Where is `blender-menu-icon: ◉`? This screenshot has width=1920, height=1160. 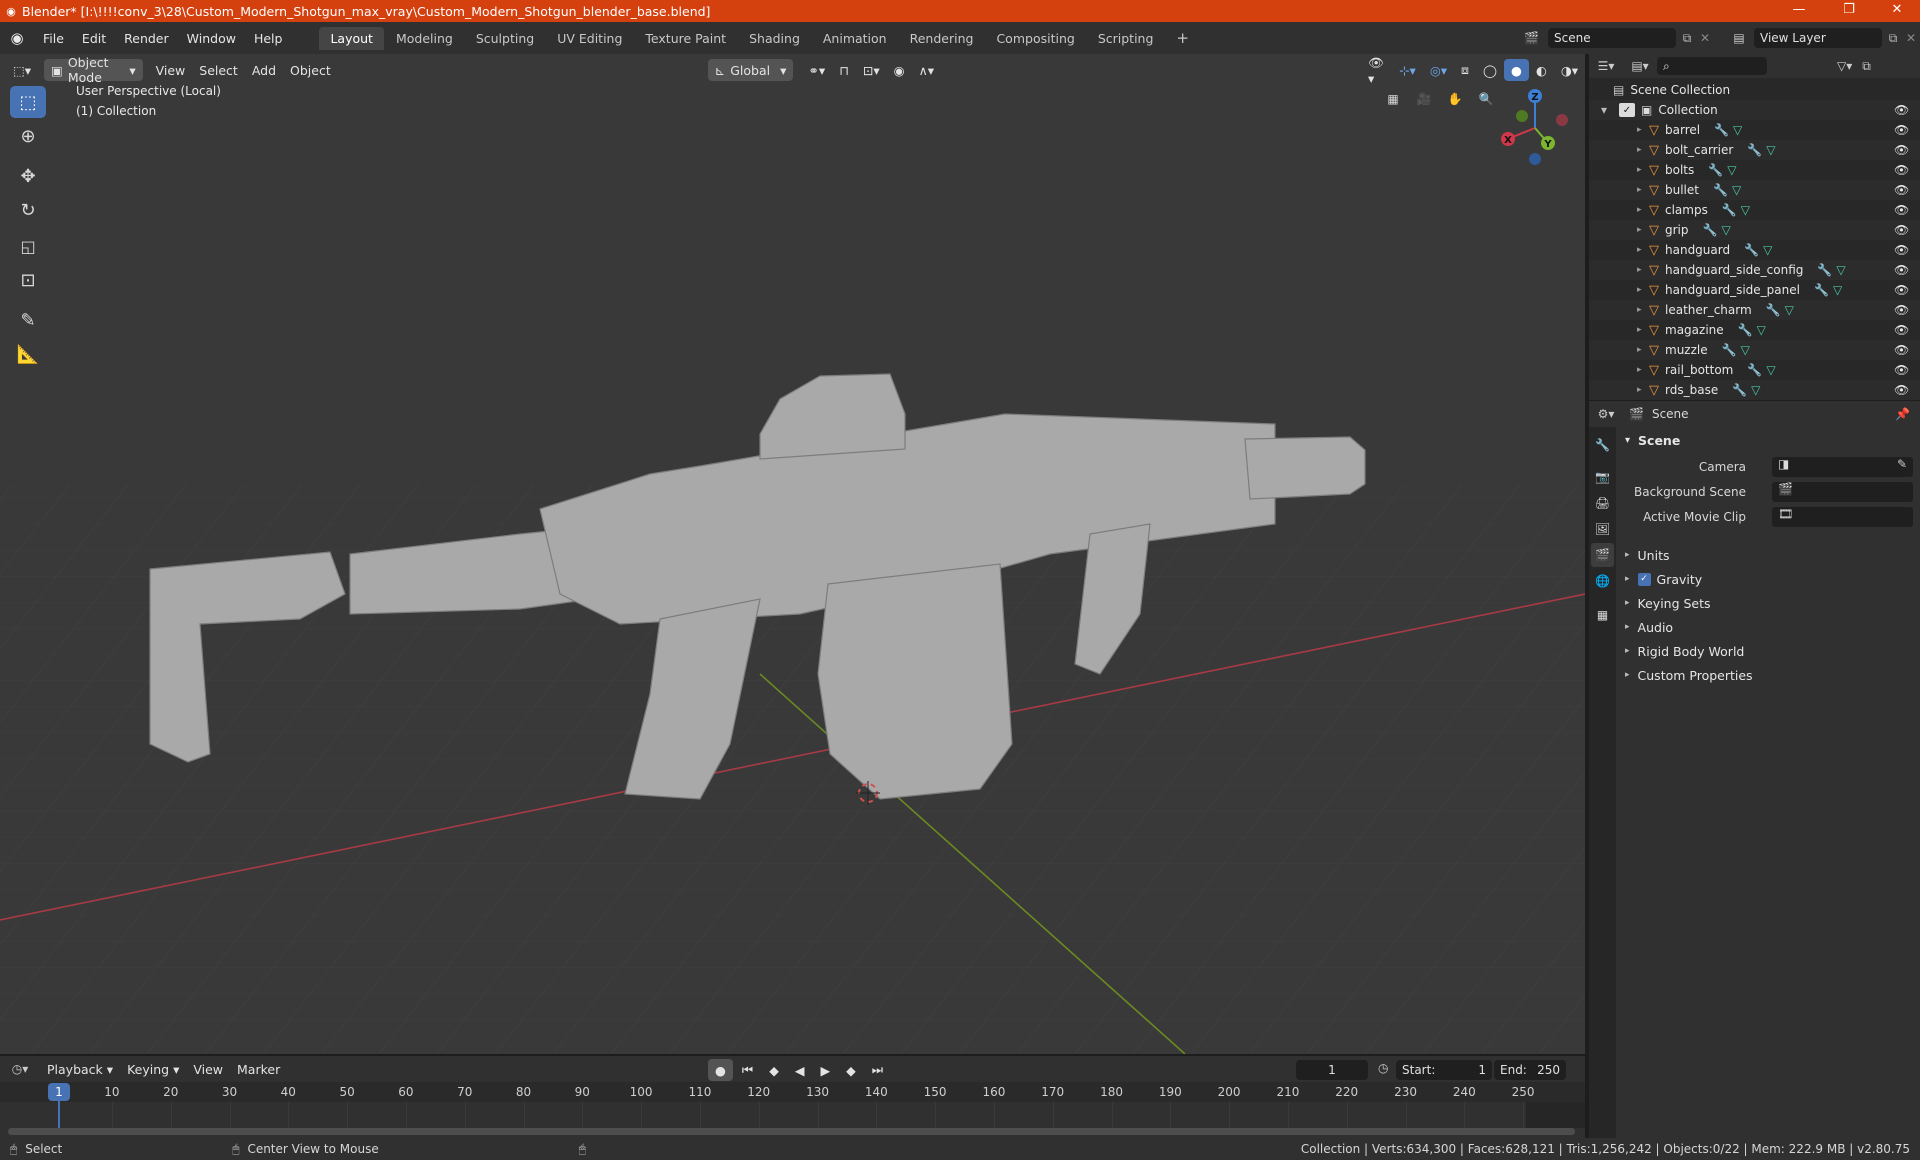 blender-menu-icon: ◉ is located at coordinates (17, 38).